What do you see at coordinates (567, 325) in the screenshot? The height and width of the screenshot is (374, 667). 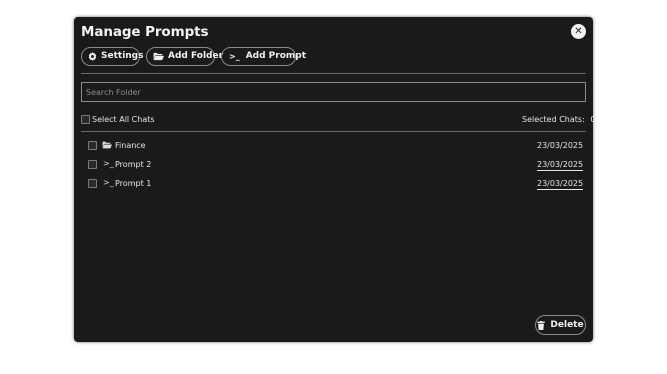 I see `delete-label: Delete` at bounding box center [567, 325].